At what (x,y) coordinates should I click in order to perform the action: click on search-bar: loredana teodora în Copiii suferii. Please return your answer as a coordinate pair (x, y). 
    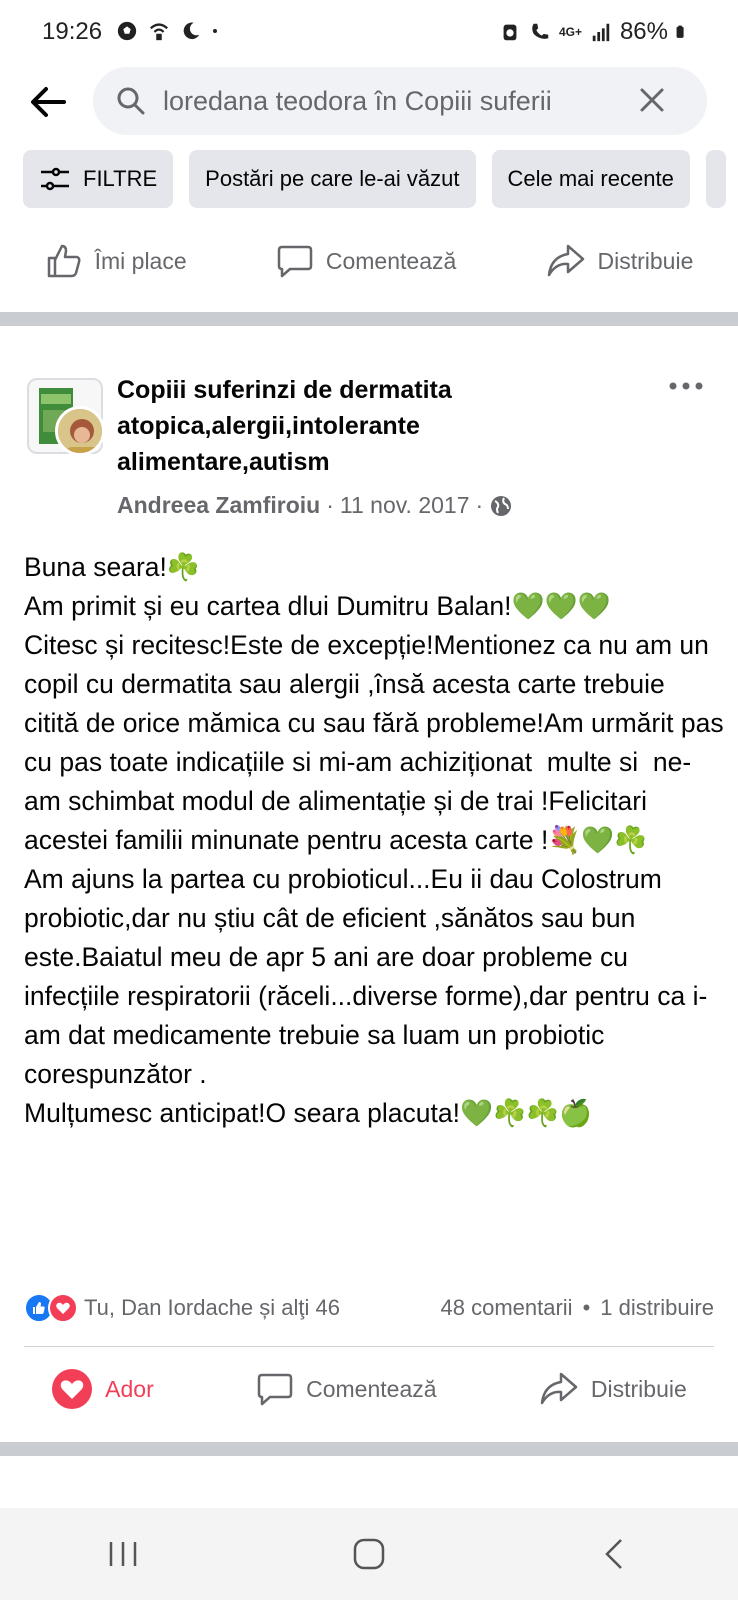
    Looking at the image, I should click on (400, 101).